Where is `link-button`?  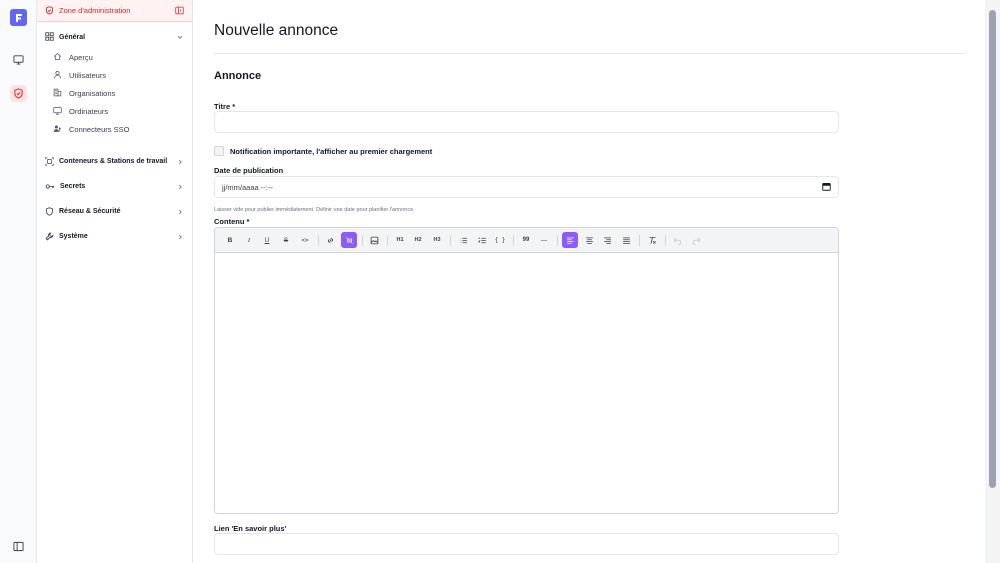 link-button is located at coordinates (330, 240).